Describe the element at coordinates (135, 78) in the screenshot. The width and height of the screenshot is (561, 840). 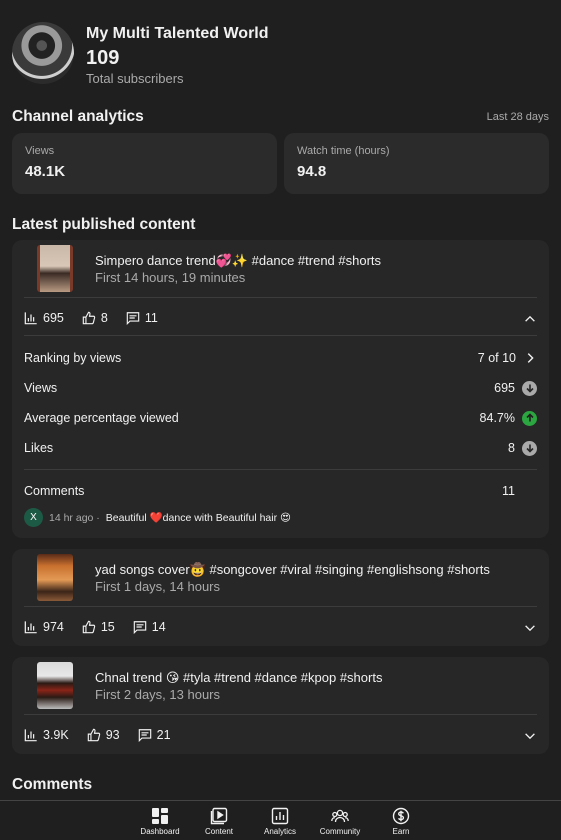
I see `subscriber-label: Total subscribers` at that location.